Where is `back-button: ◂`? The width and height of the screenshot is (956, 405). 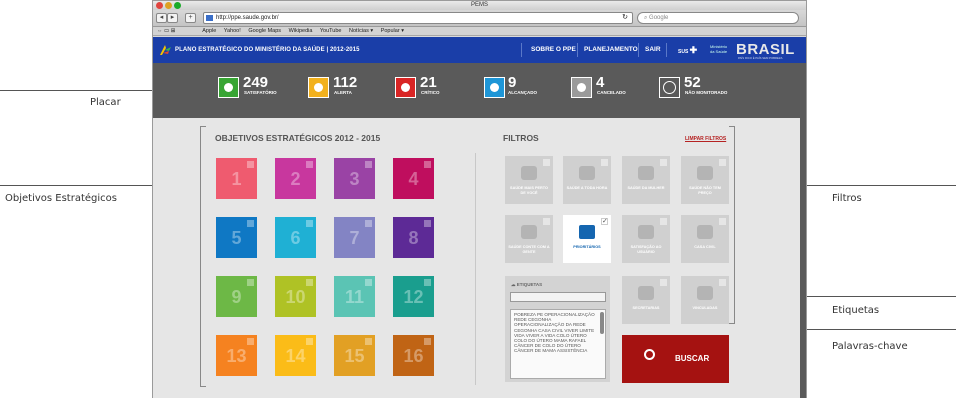
back-button: ◂ is located at coordinates (161, 18).